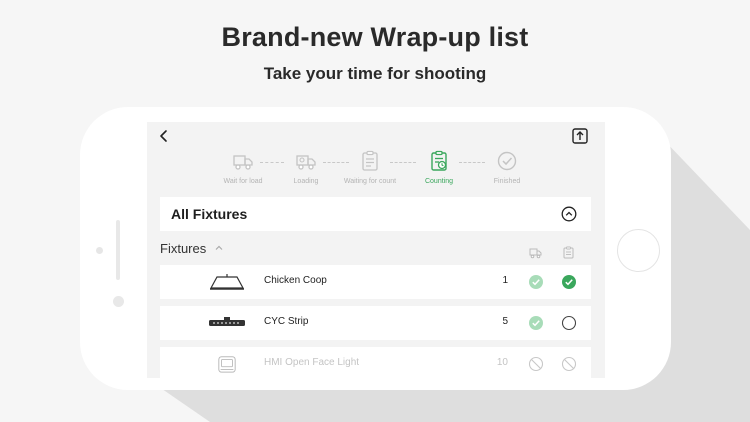  I want to click on chevron-up-icon, so click(219, 247).